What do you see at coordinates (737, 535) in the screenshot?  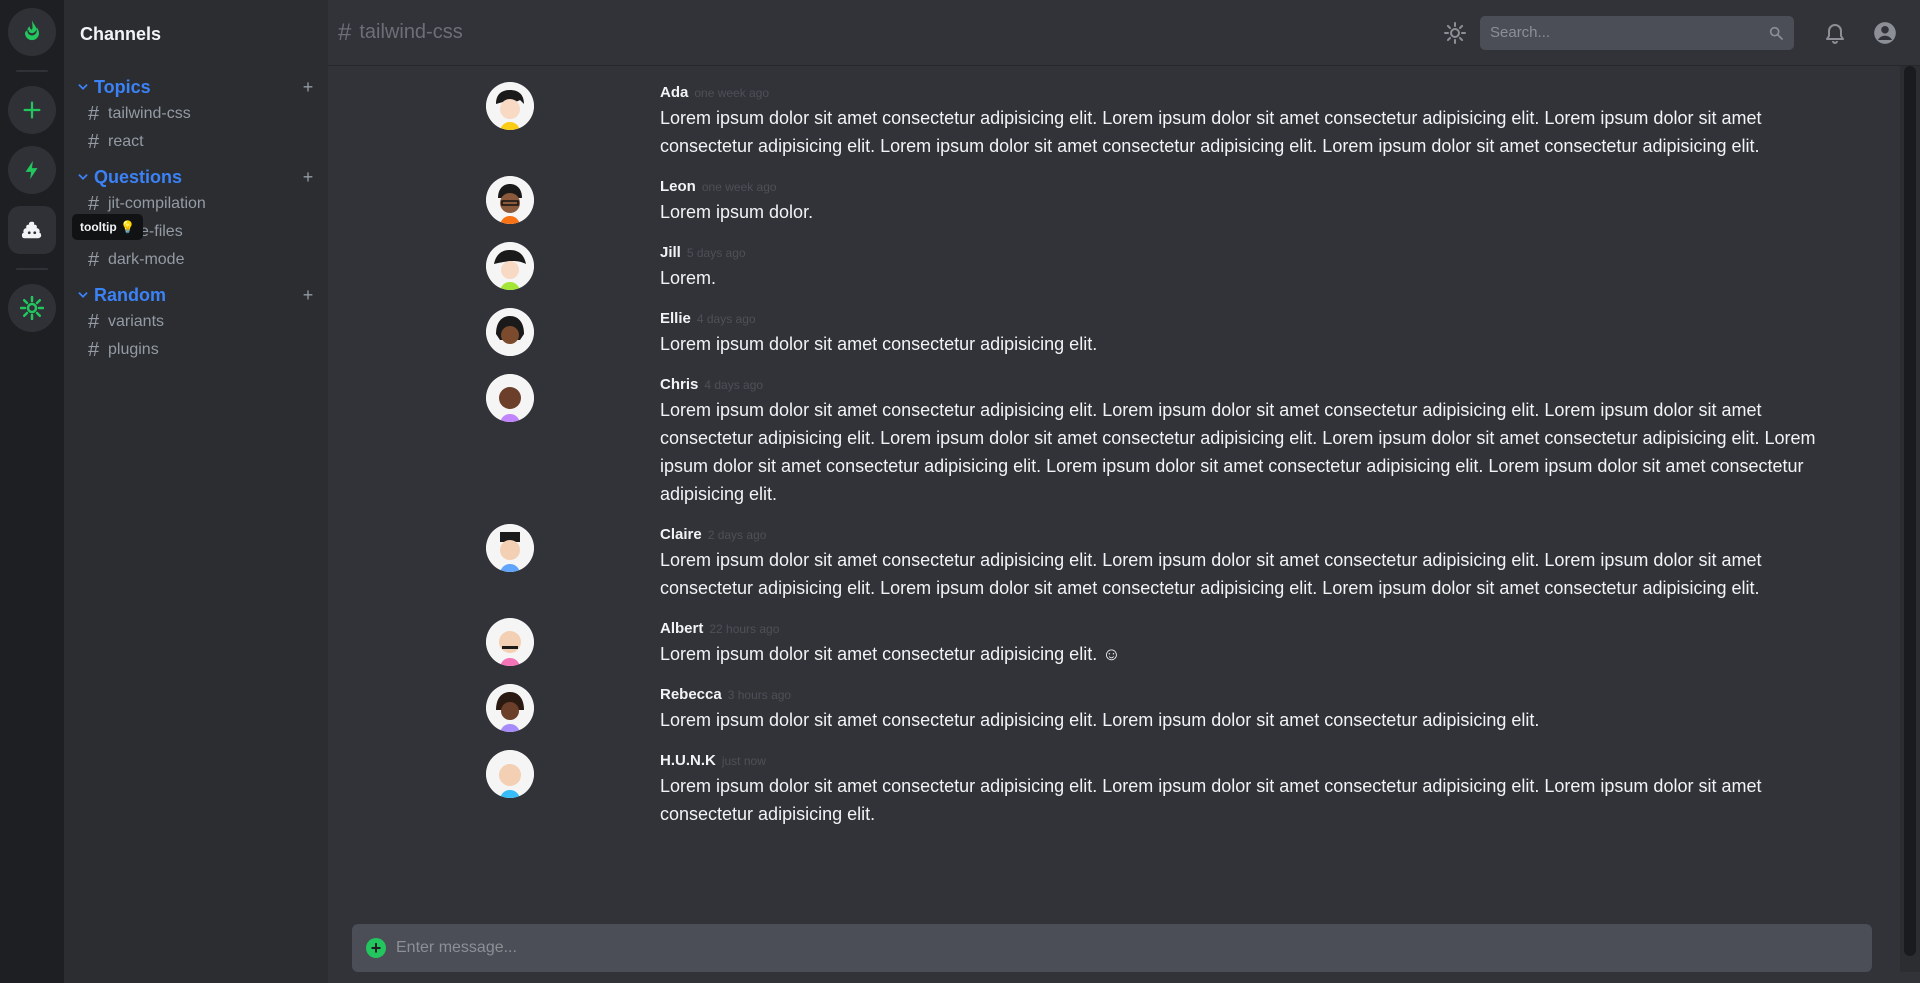 I see `message-time: 2 days ago` at bounding box center [737, 535].